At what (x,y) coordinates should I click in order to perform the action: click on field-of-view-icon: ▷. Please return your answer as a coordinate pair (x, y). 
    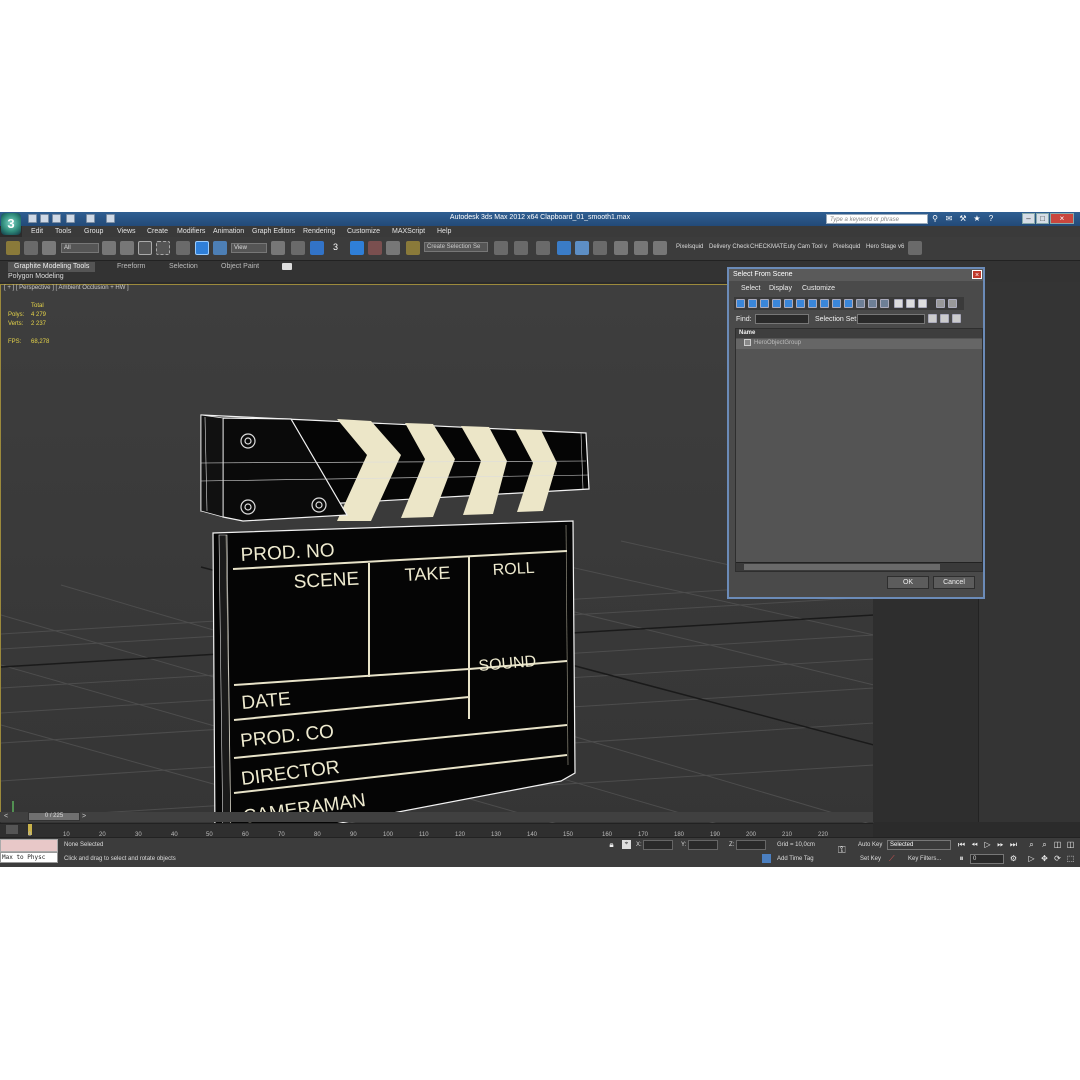
    Looking at the image, I should click on (1031, 858).